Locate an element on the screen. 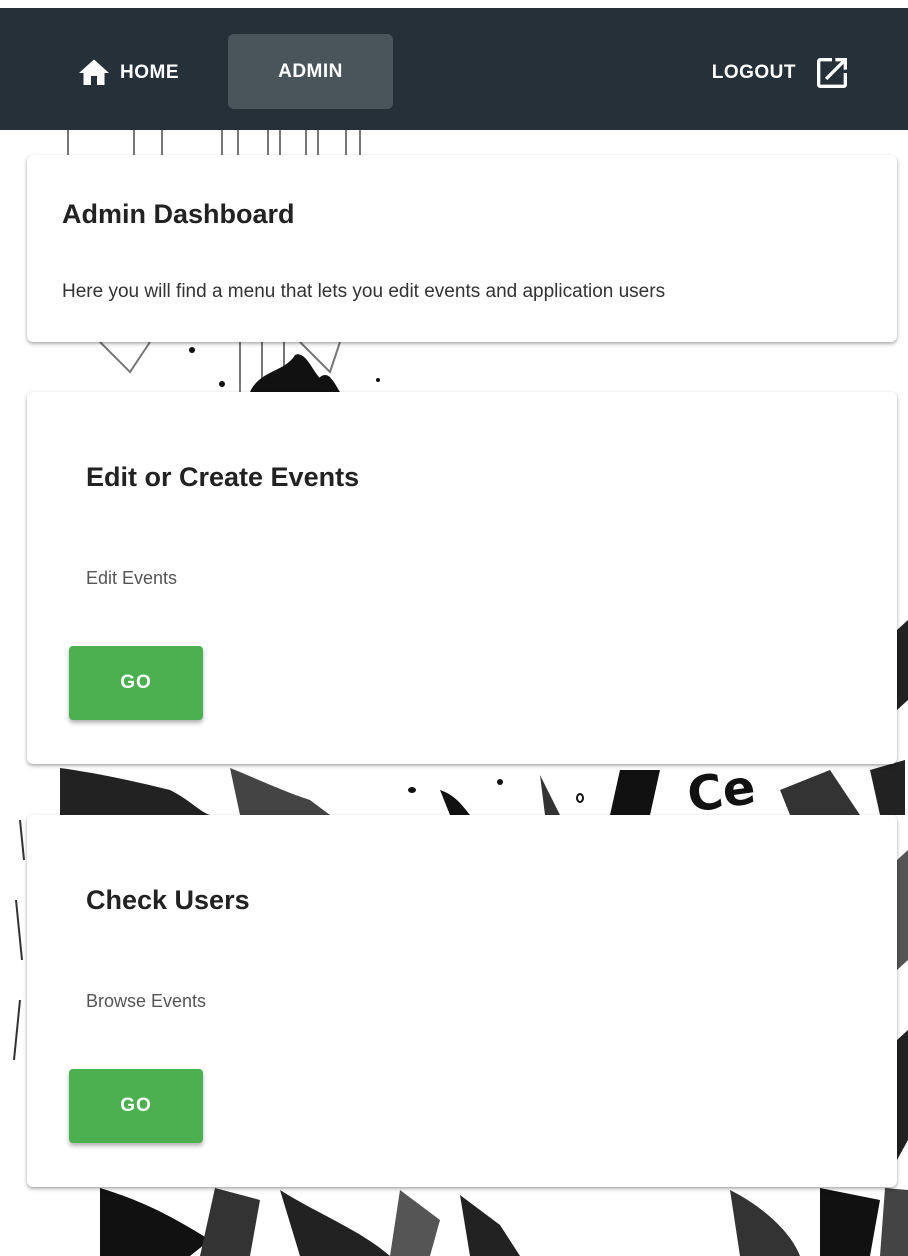 The height and width of the screenshot is (1256, 908). nav-home-link: HOME is located at coordinates (126, 73).